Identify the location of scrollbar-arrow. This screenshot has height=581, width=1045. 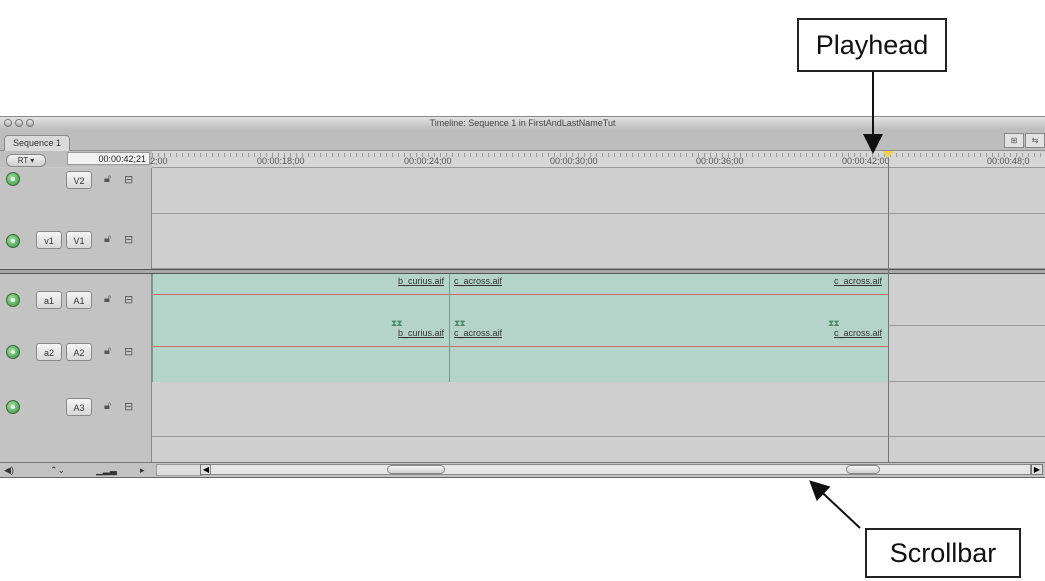
(835, 504).